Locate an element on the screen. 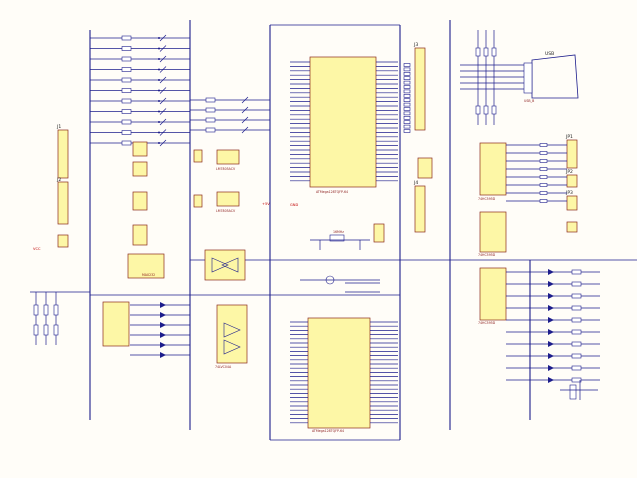  button-resistor-ladder is located at coordinates (230, 115).